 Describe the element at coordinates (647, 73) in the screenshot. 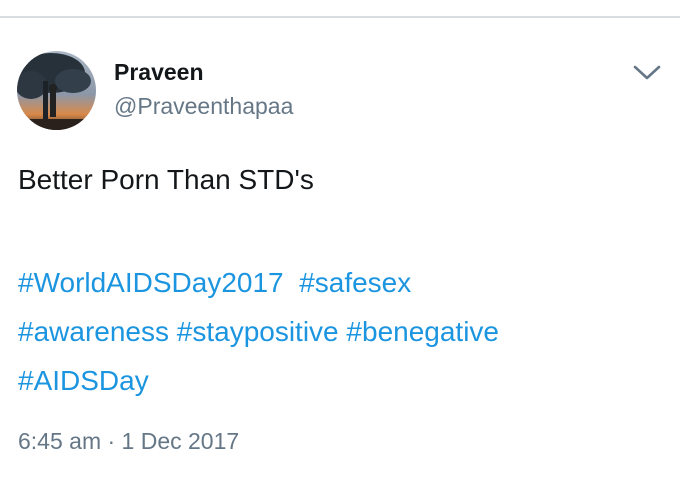

I see `chevron-down-icon` at that location.